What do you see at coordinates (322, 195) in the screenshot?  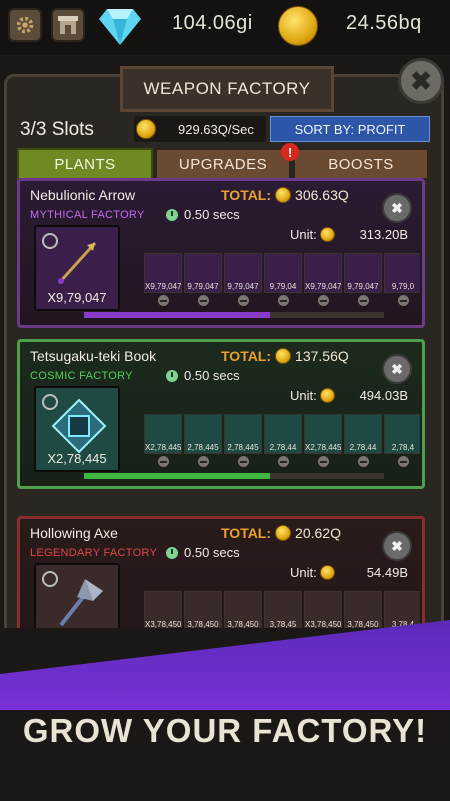 I see `total-amount: 306.63Q` at bounding box center [322, 195].